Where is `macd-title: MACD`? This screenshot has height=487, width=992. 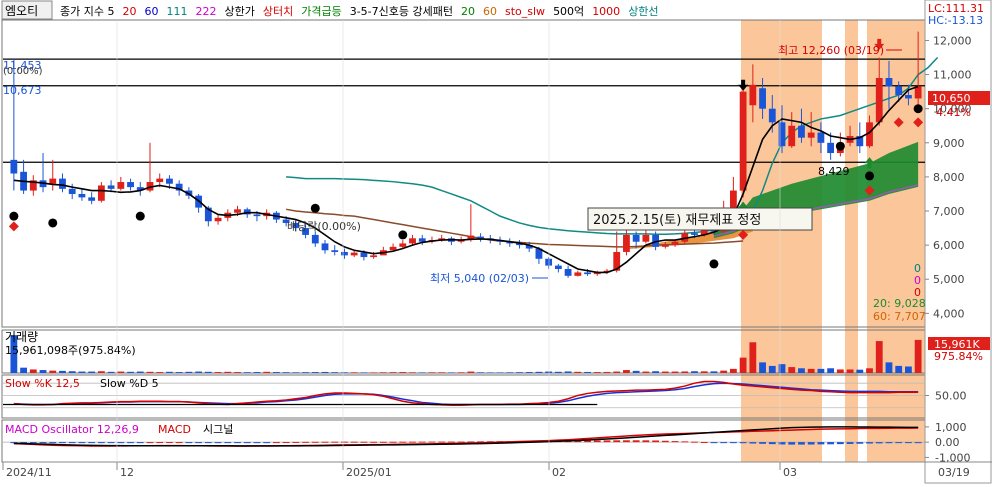
macd-title: MACD is located at coordinates (174, 429).